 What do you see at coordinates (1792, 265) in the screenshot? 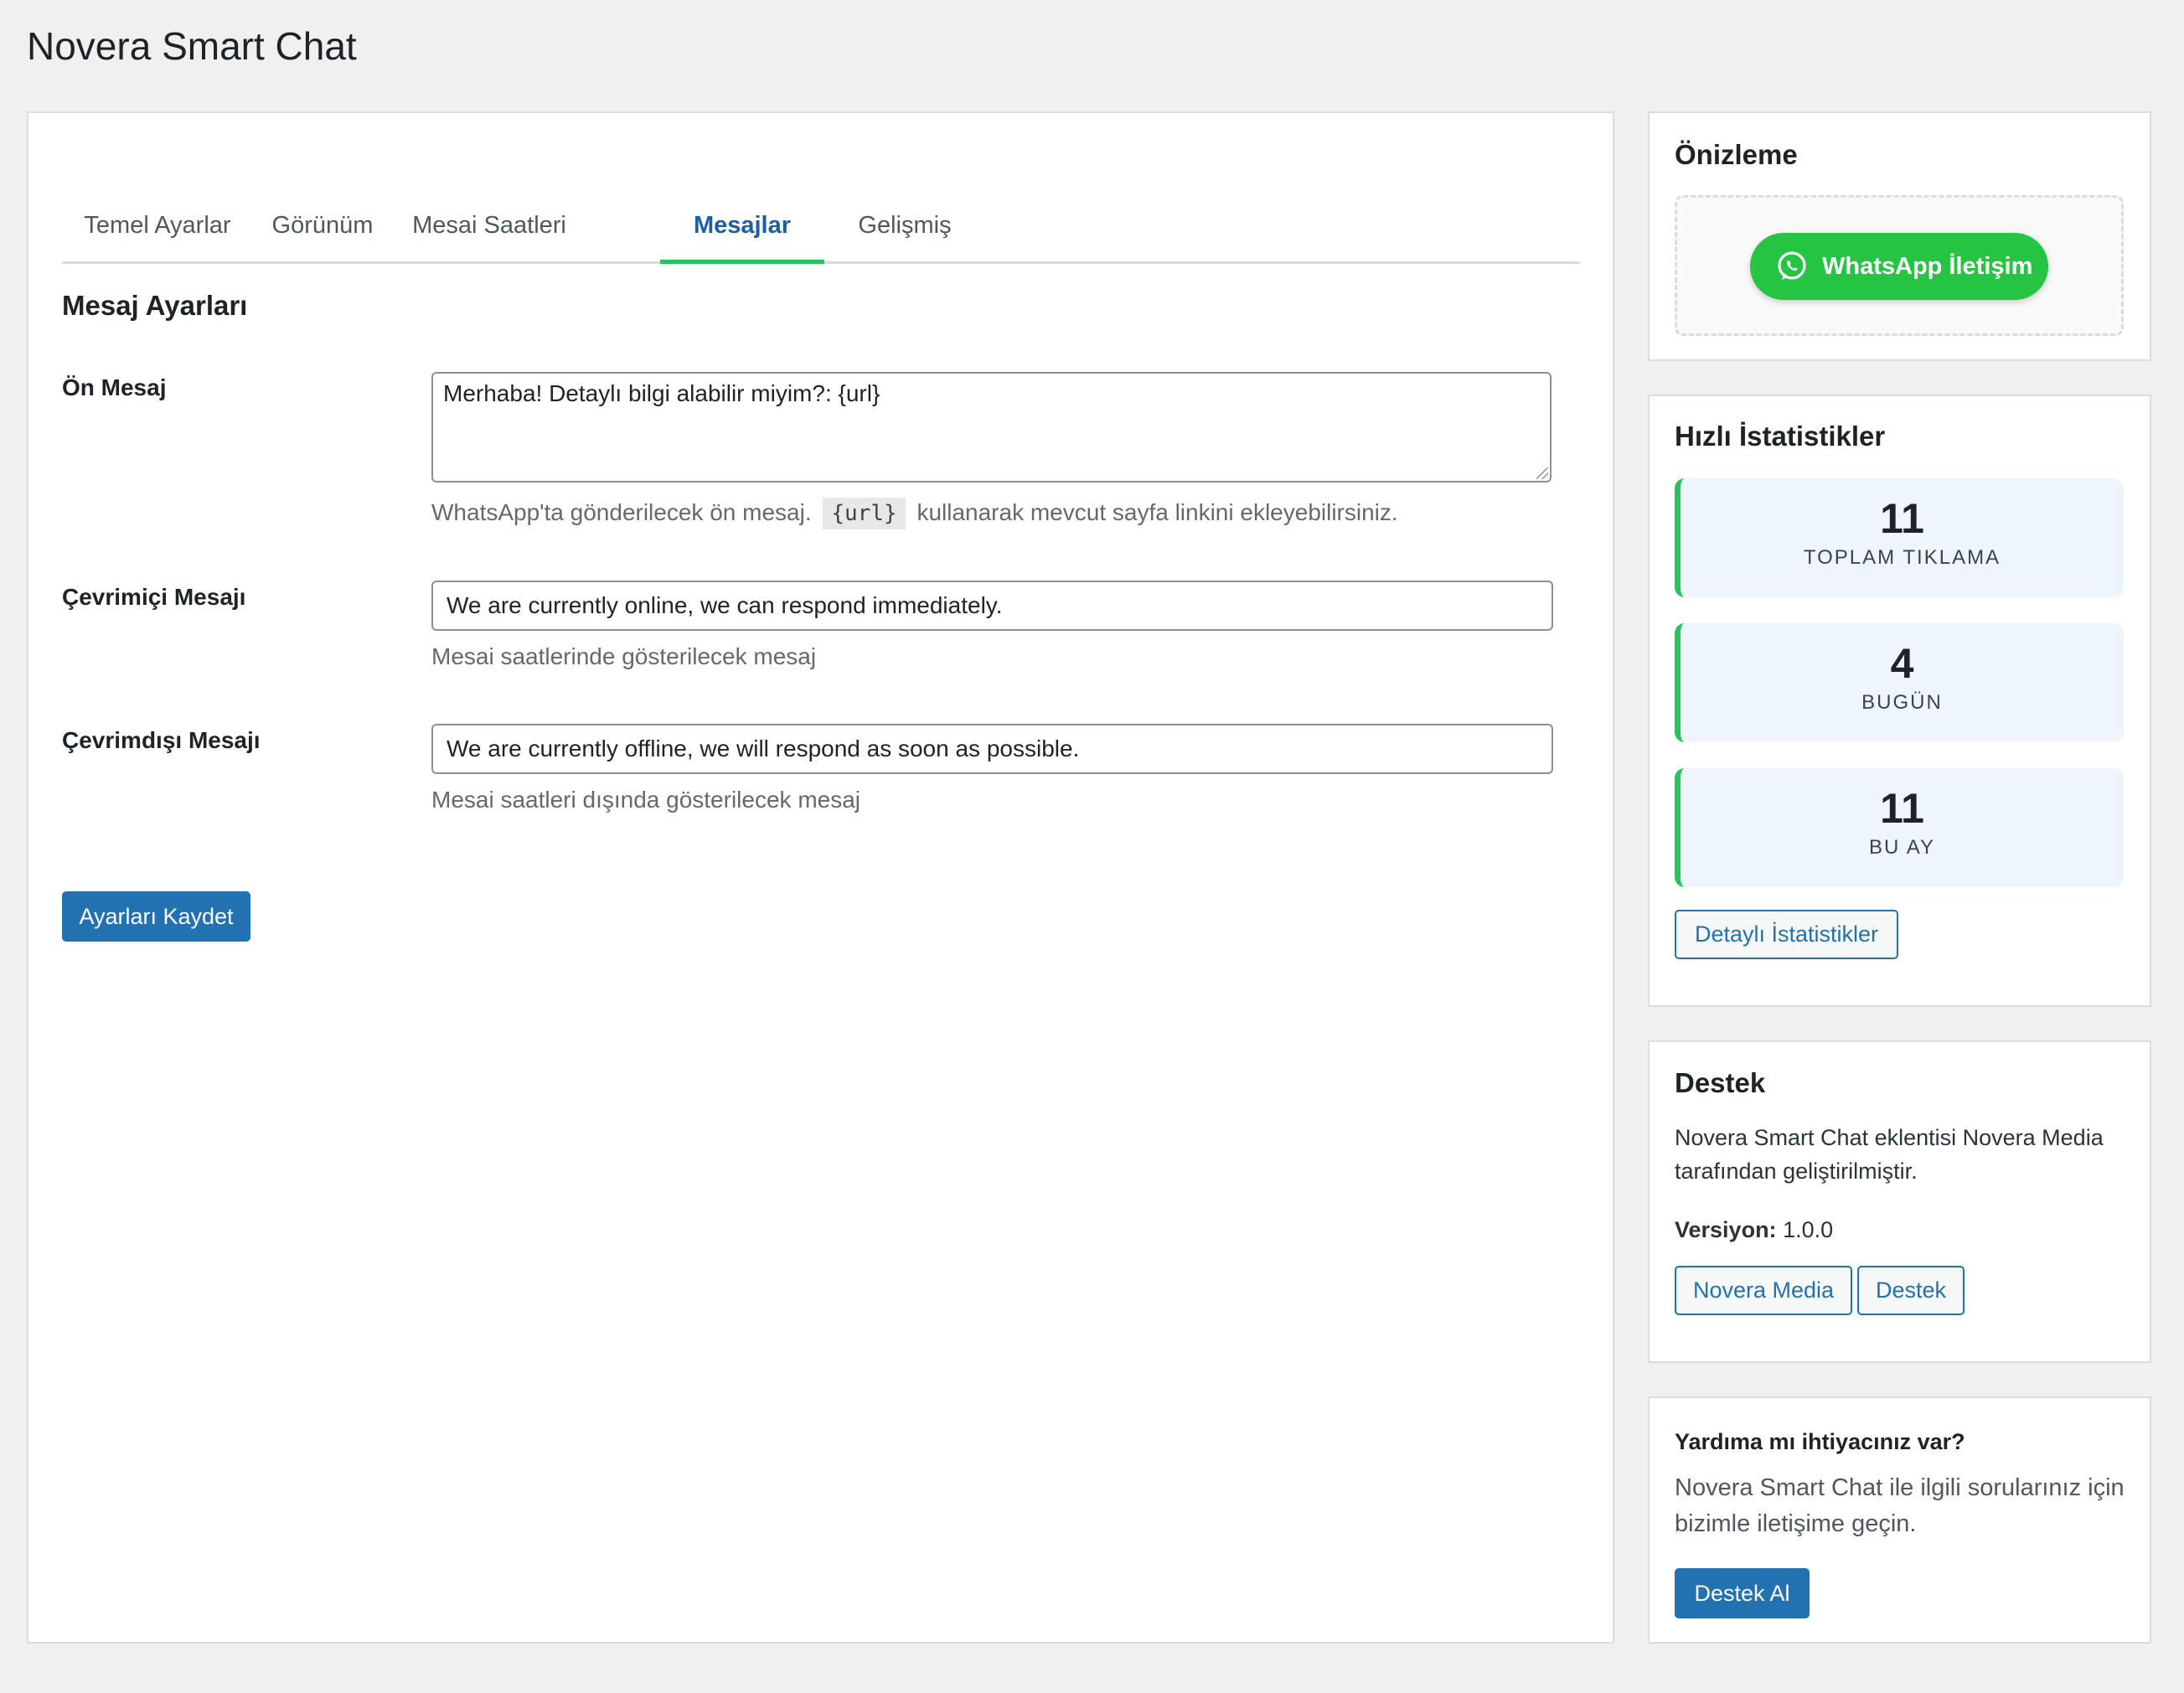
I see `whatsapp-icon` at bounding box center [1792, 265].